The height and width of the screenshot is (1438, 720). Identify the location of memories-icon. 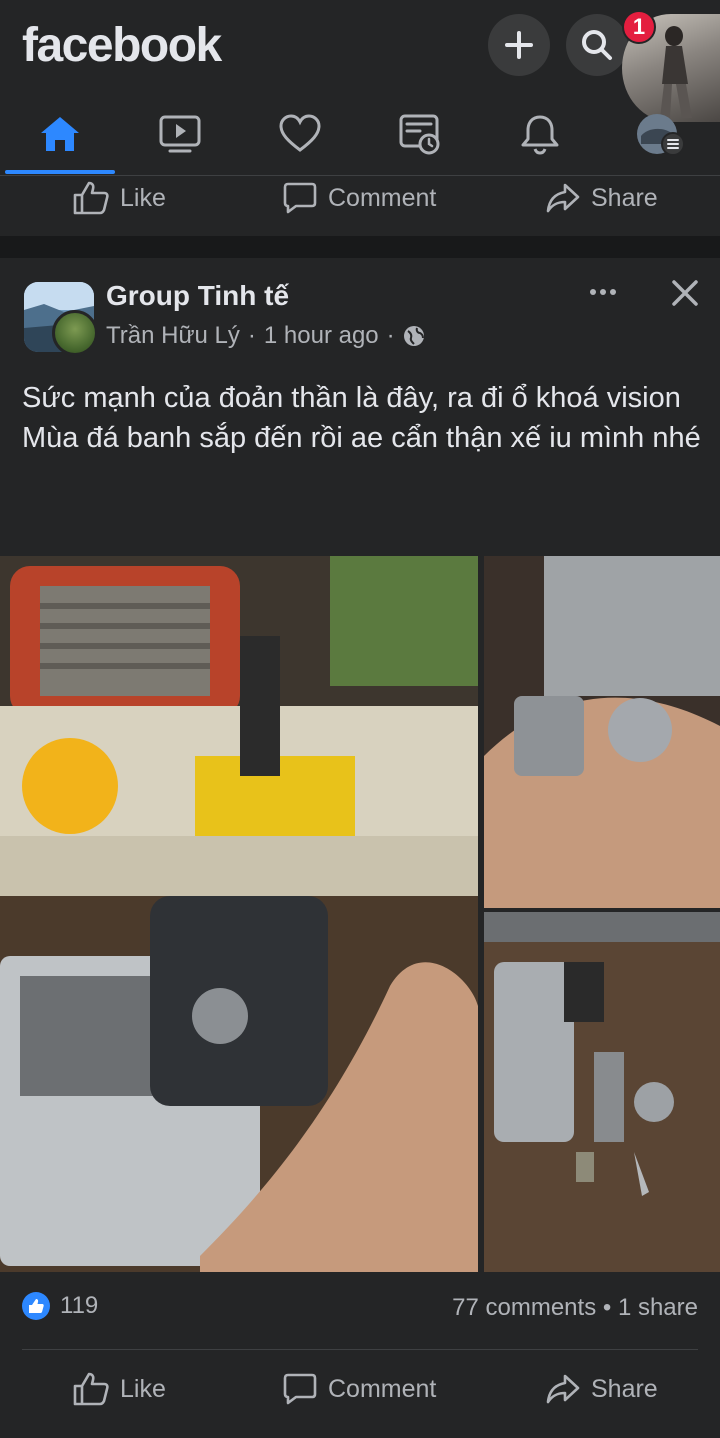
(419, 134).